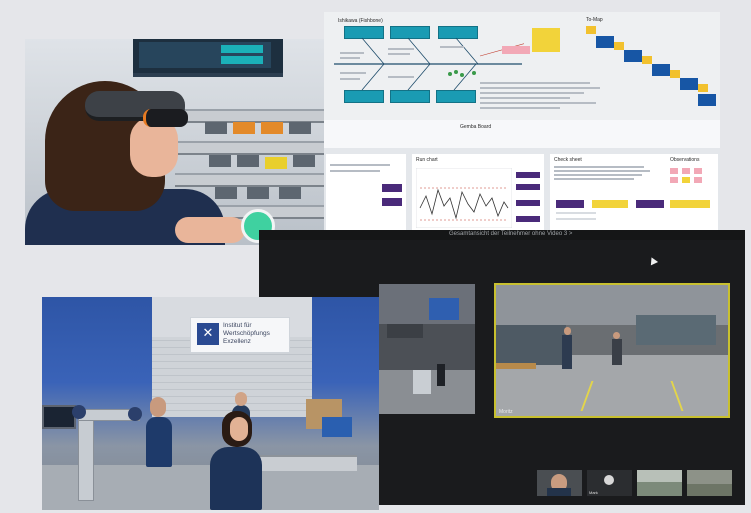 The width and height of the screenshot is (751, 513). I want to click on production-line, so click(531, 345).